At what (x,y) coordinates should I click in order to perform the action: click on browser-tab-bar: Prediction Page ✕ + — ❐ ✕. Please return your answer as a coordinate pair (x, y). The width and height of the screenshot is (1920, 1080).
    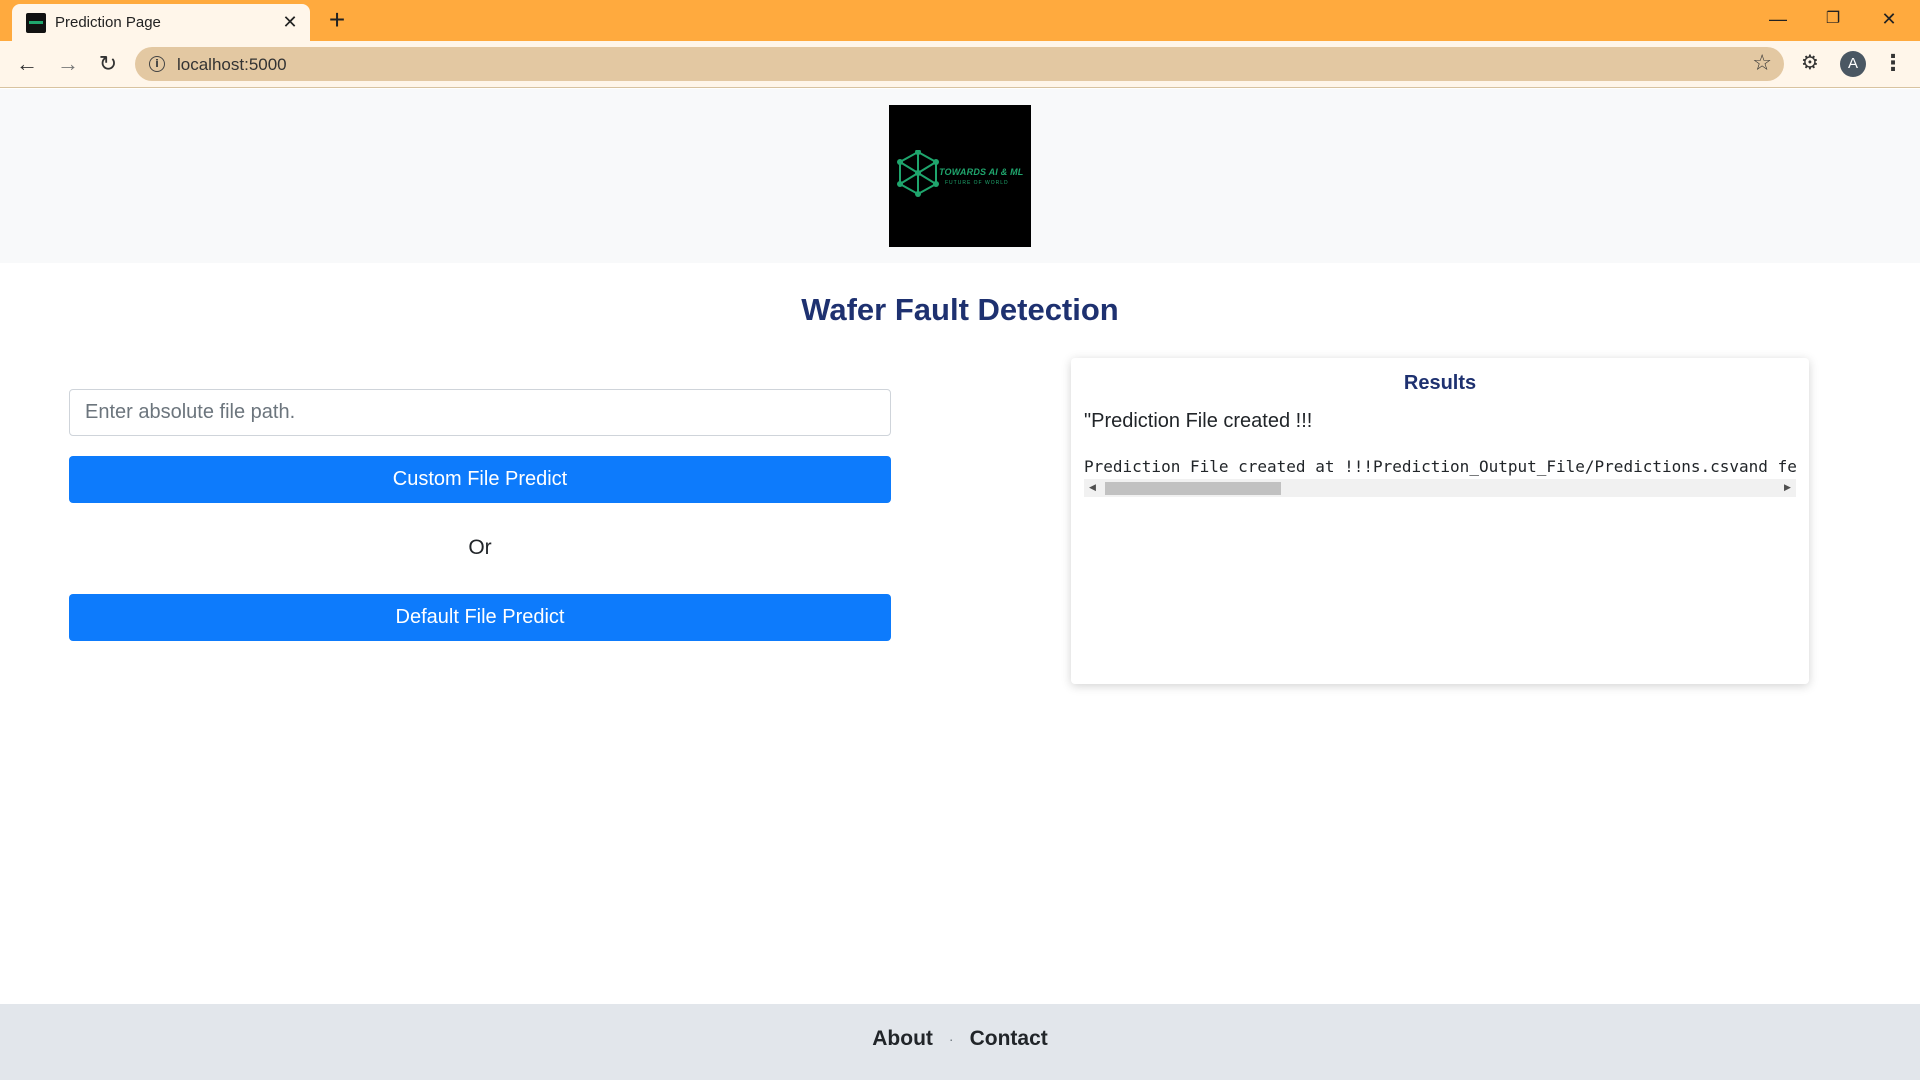
    Looking at the image, I should click on (960, 20).